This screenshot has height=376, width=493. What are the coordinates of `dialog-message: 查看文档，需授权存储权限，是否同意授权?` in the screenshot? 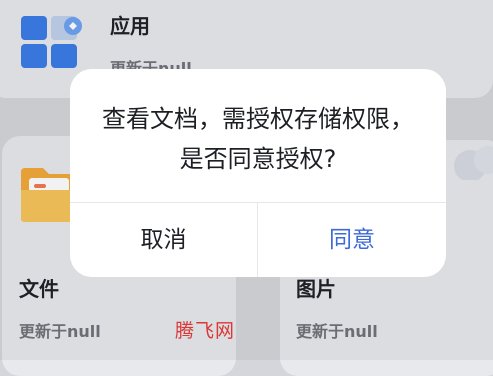 It's located at (258, 139).